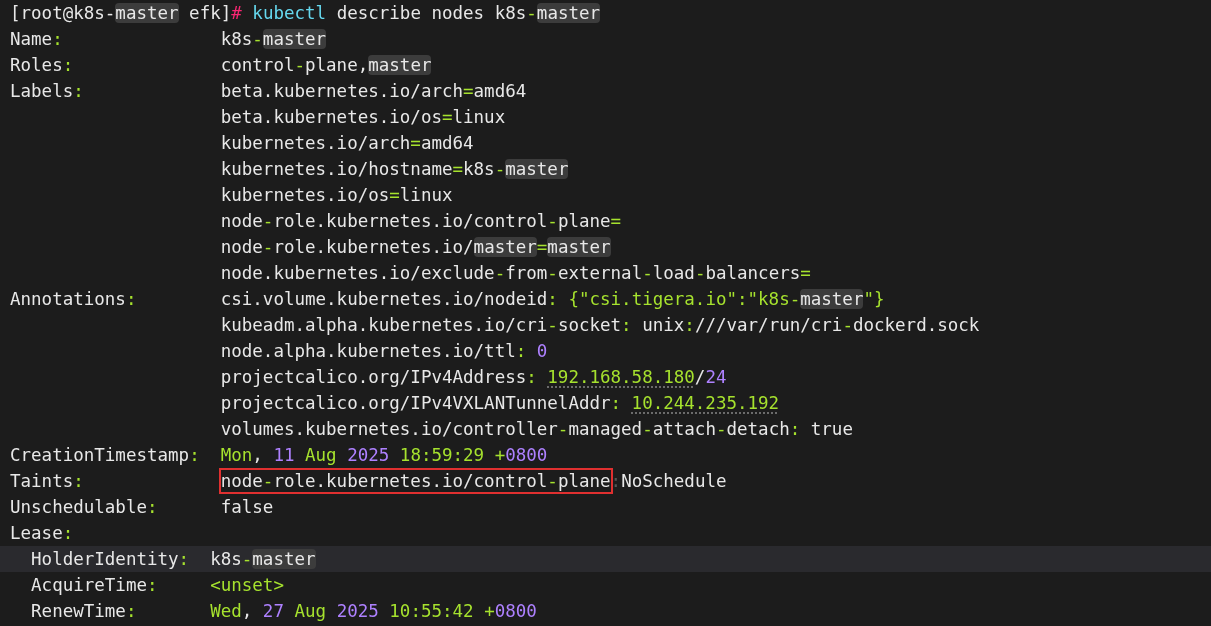 The height and width of the screenshot is (626, 1211). Describe the element at coordinates (536, 429) in the screenshot. I see `field-value: volumes.kubernetes.io/controller-managed-attach-detach: true` at that location.